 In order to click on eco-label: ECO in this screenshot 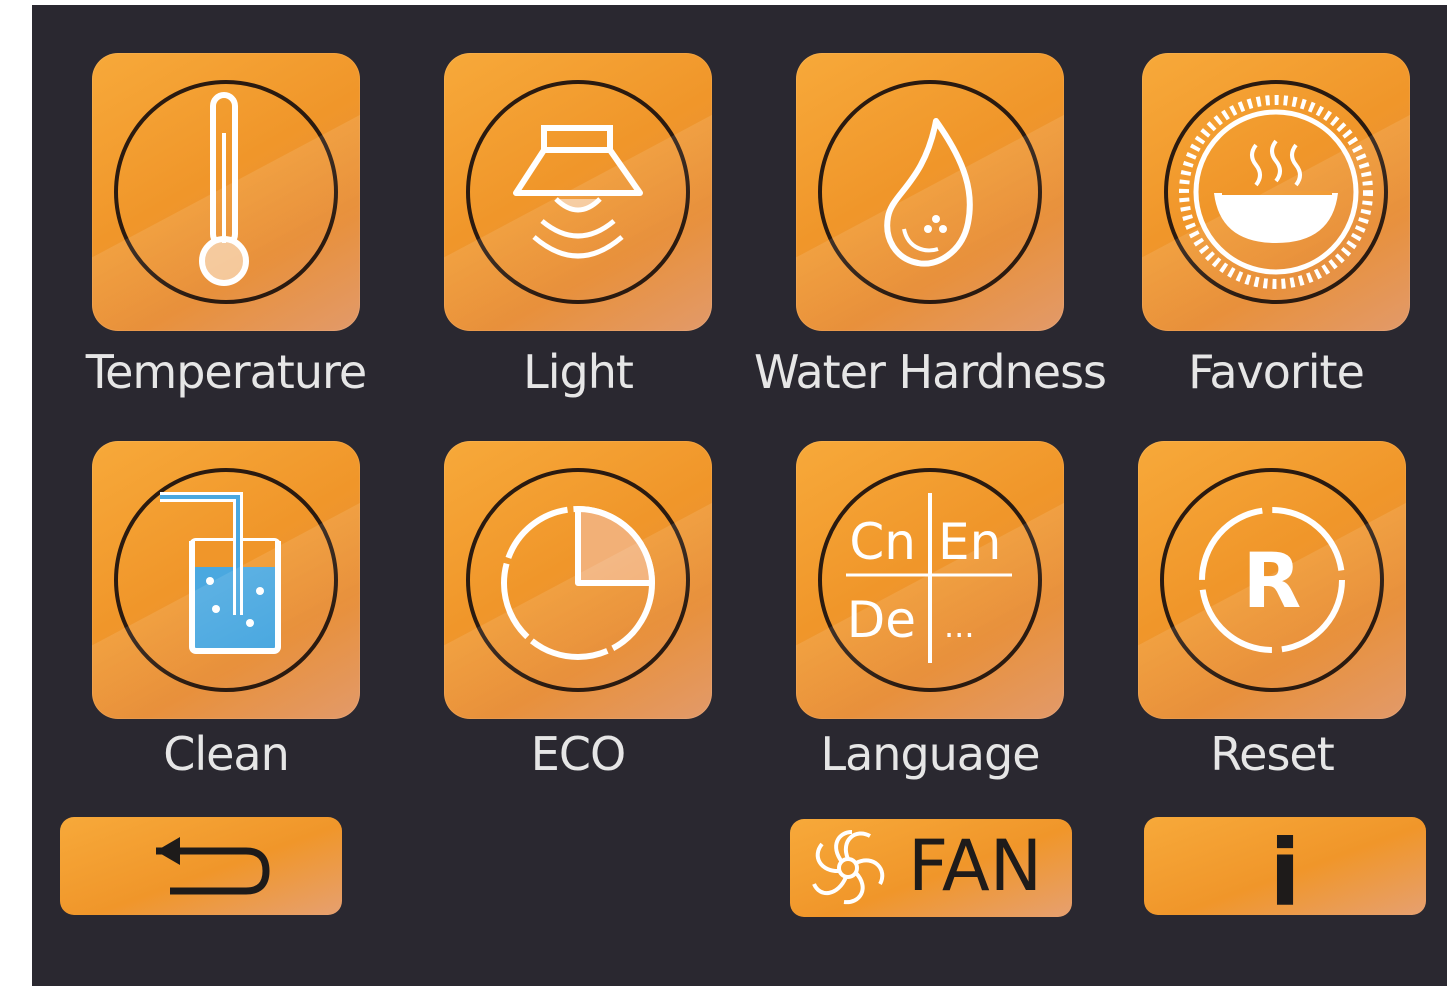, I will do `click(578, 754)`.